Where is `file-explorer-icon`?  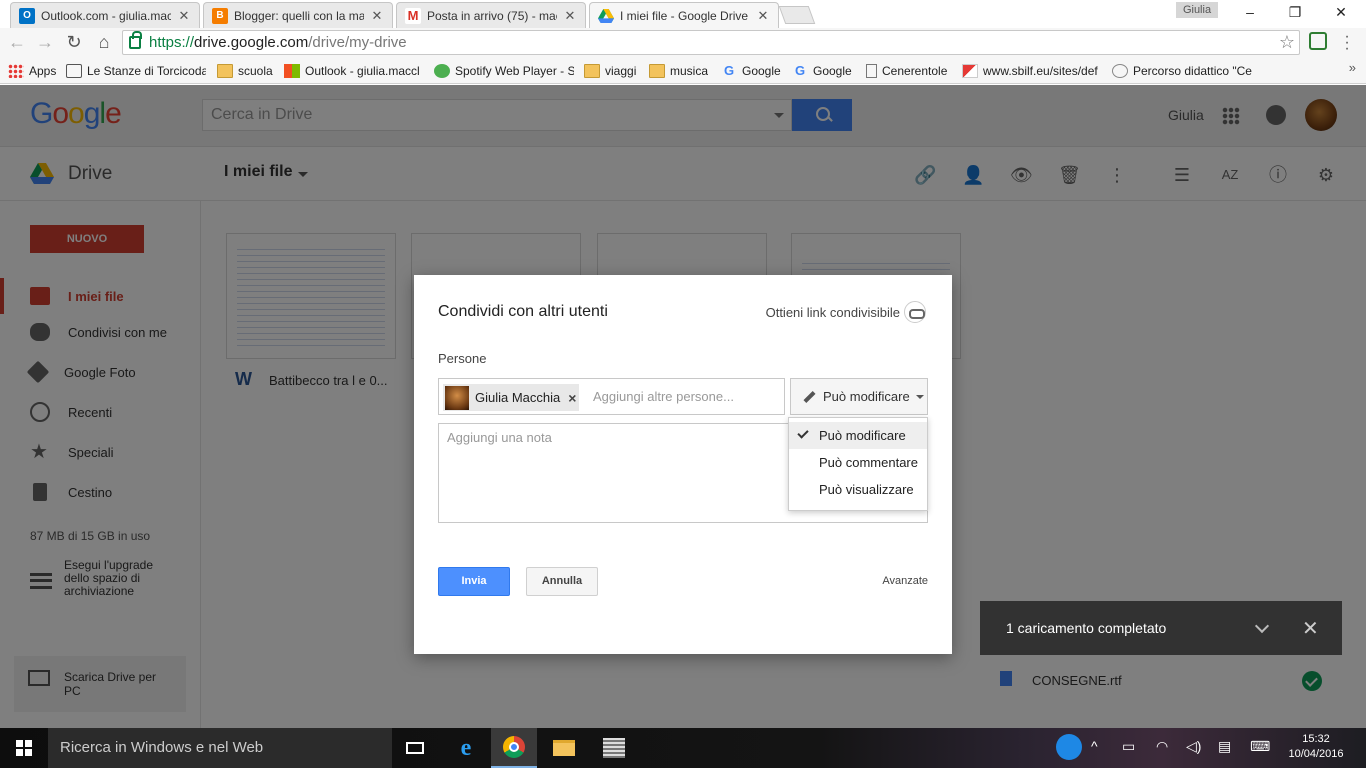
file-explorer-icon is located at coordinates (564, 748).